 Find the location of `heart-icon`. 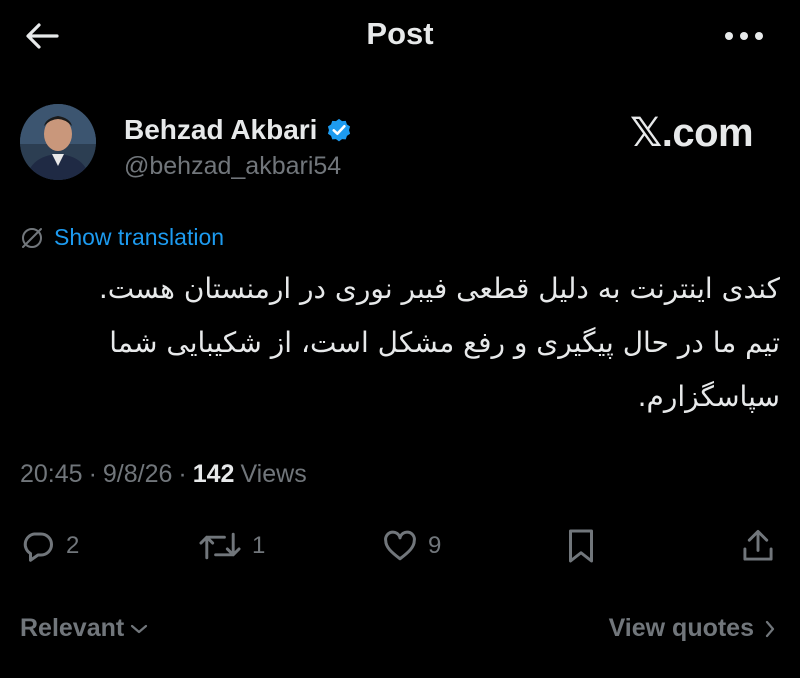

heart-icon is located at coordinates (400, 546).